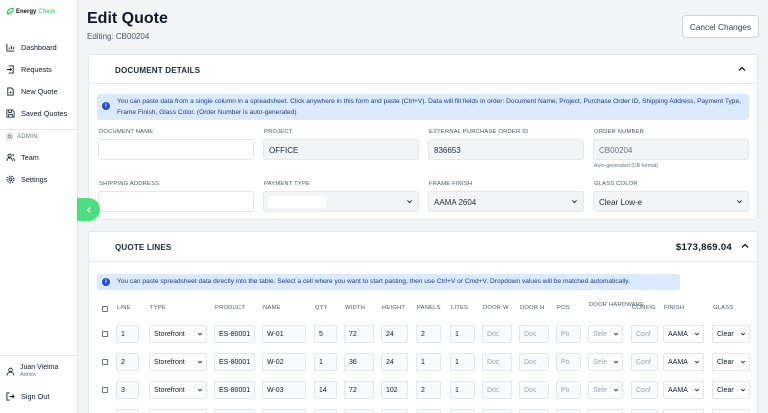 The height and width of the screenshot is (413, 768). I want to click on cell-height: 102, so click(394, 390).